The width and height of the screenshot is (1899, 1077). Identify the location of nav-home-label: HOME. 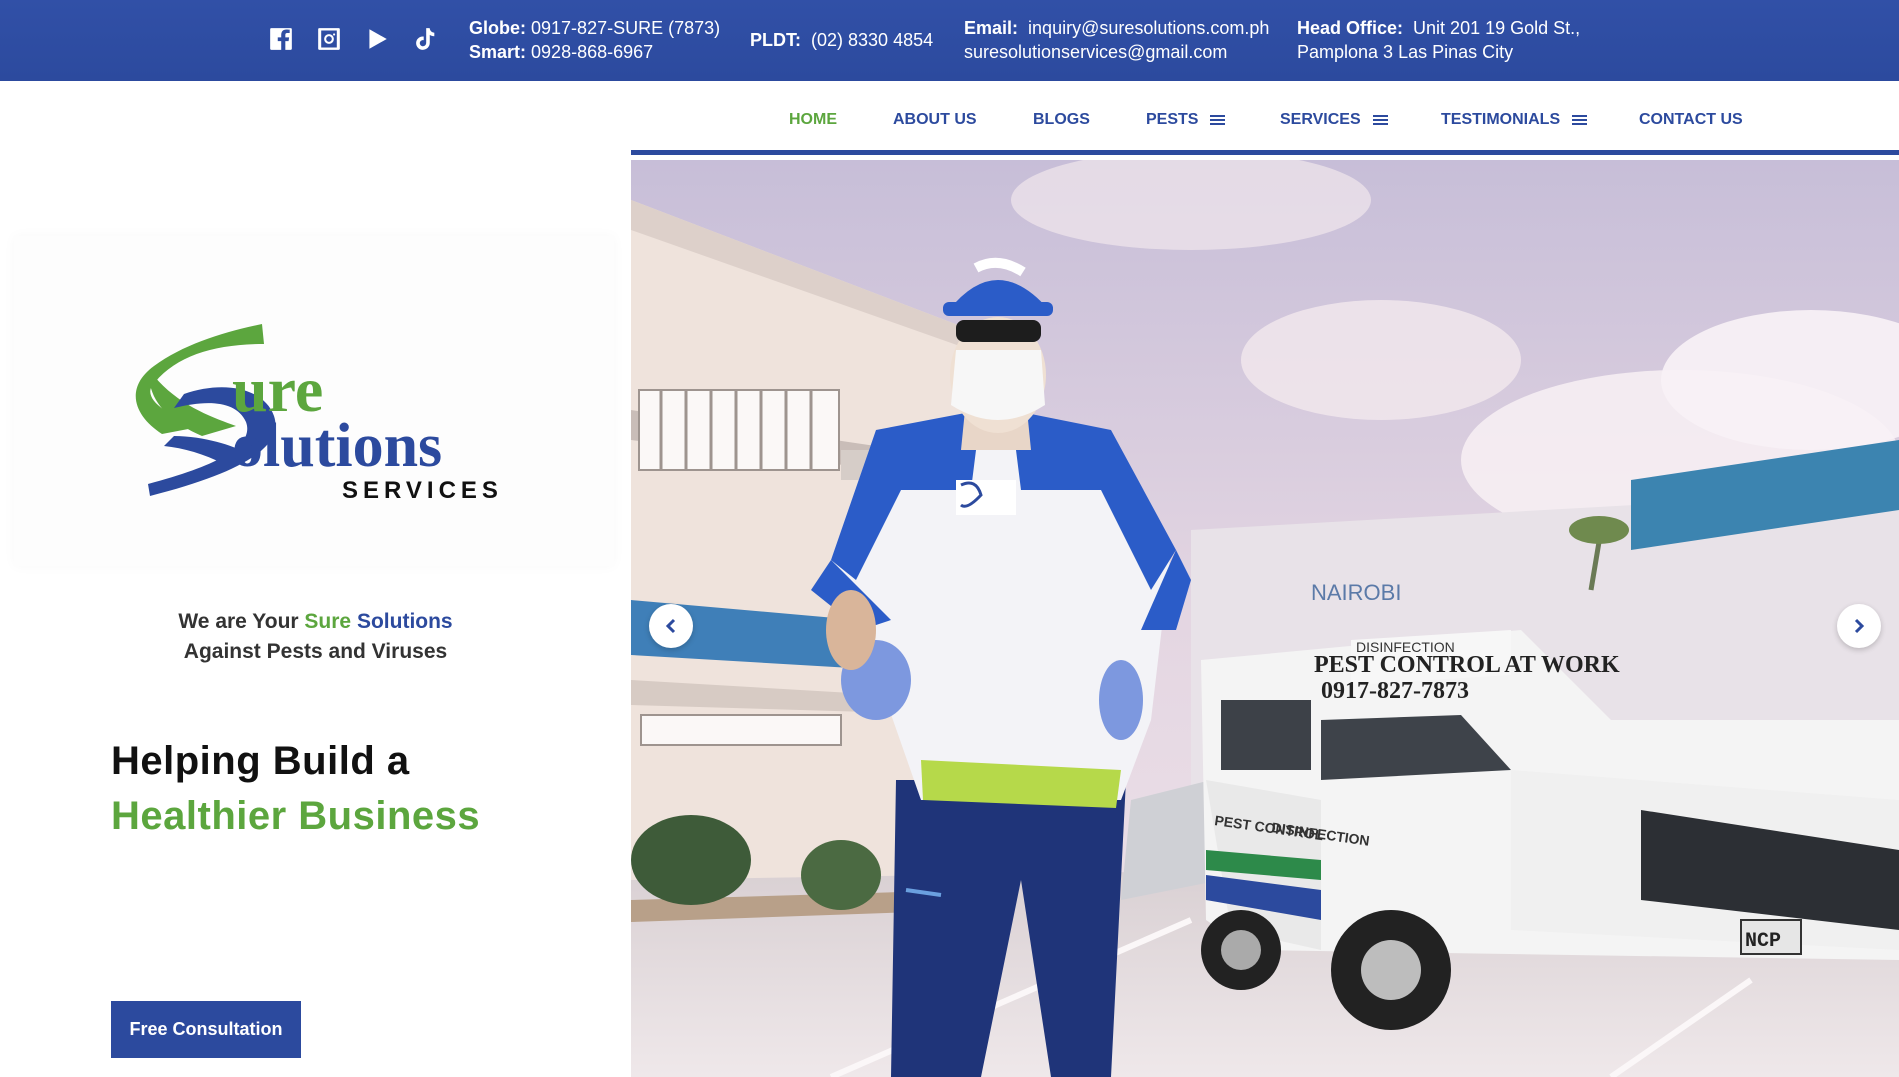
(813, 119).